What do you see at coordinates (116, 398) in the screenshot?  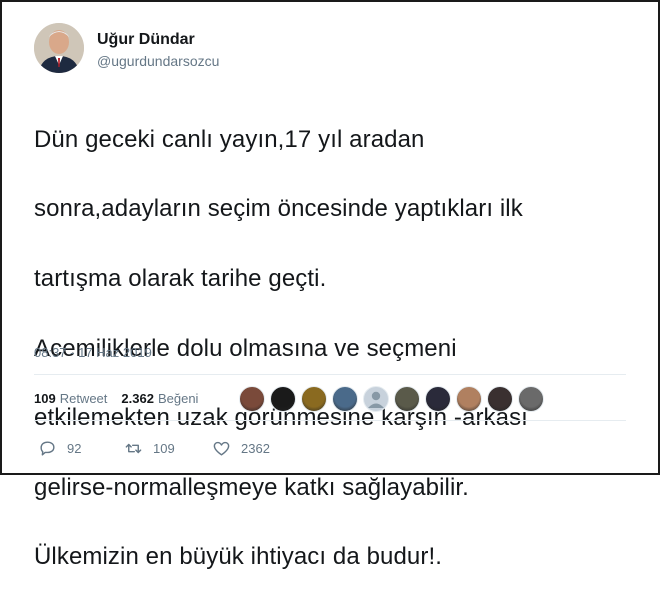 I see `stats-row: 109 Retweet 2.362 Beğeni` at bounding box center [116, 398].